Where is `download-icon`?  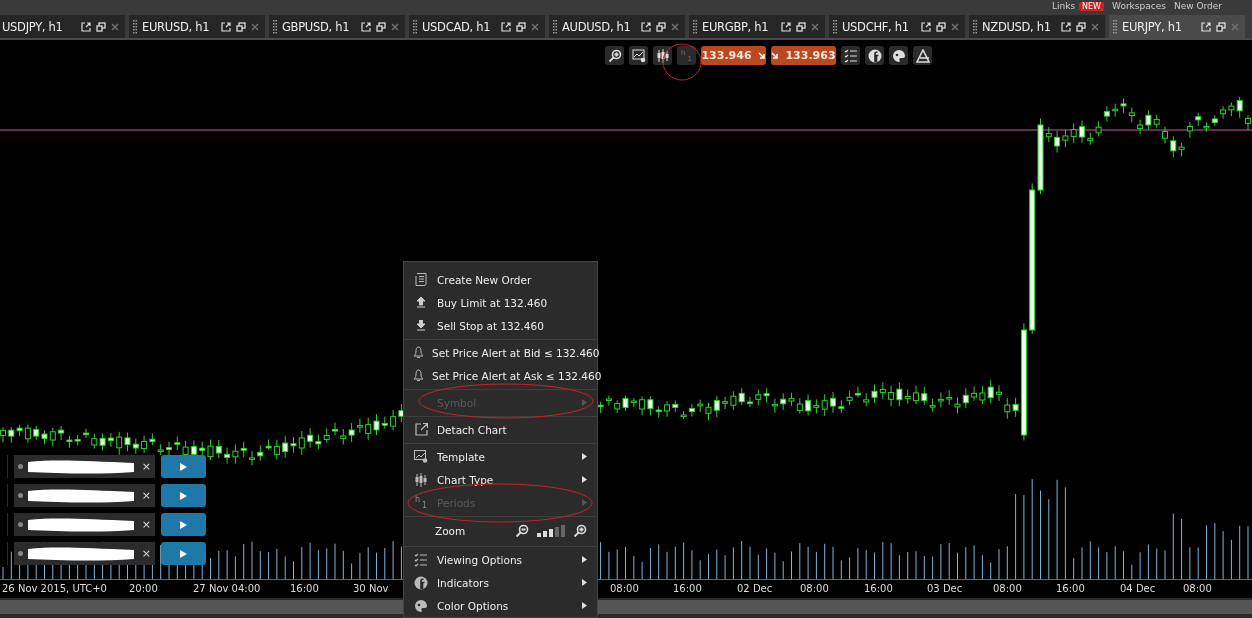
download-icon is located at coordinates (421, 325).